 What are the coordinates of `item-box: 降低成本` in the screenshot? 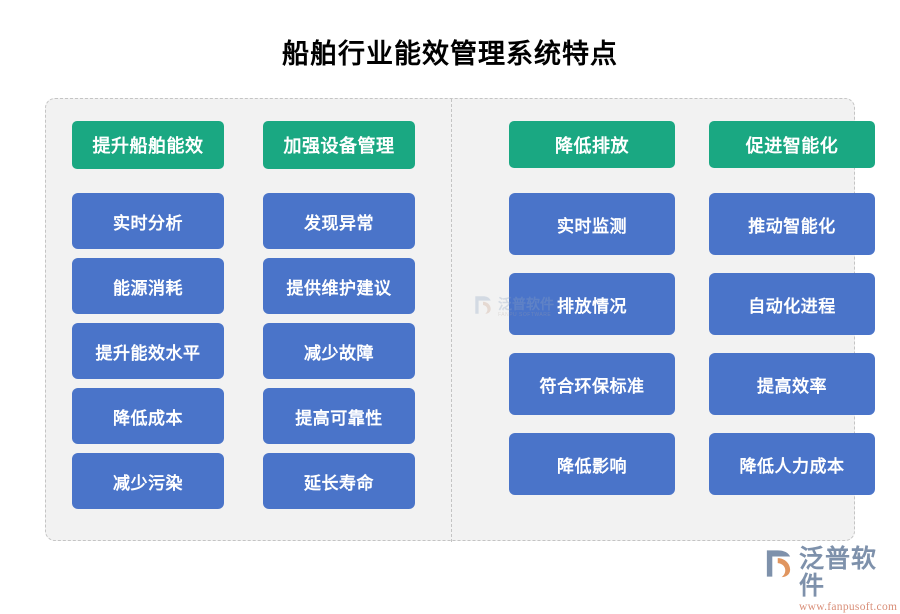 It's located at (148, 416).